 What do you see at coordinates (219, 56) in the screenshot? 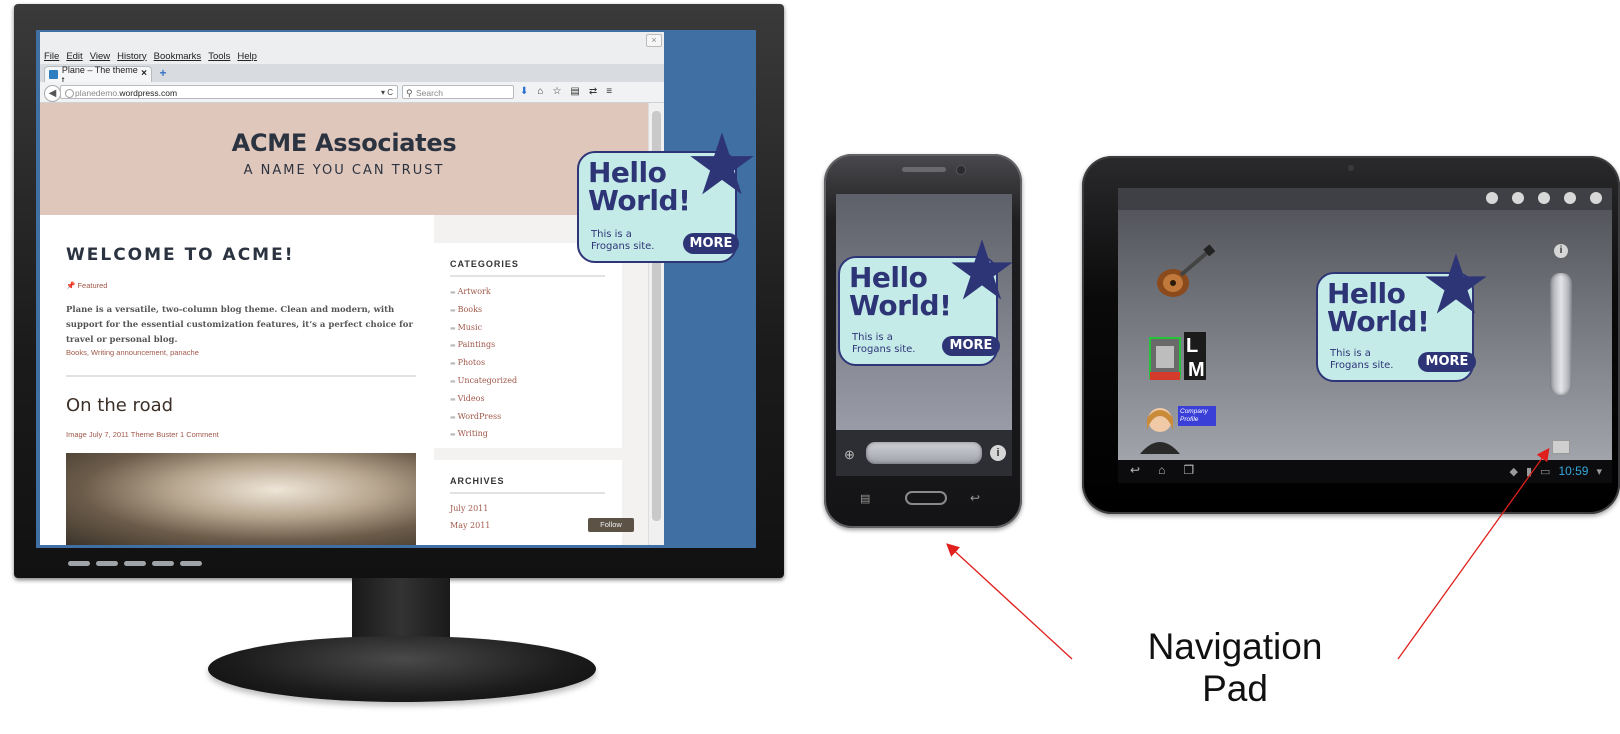
I see `menu-tools: Tools` at bounding box center [219, 56].